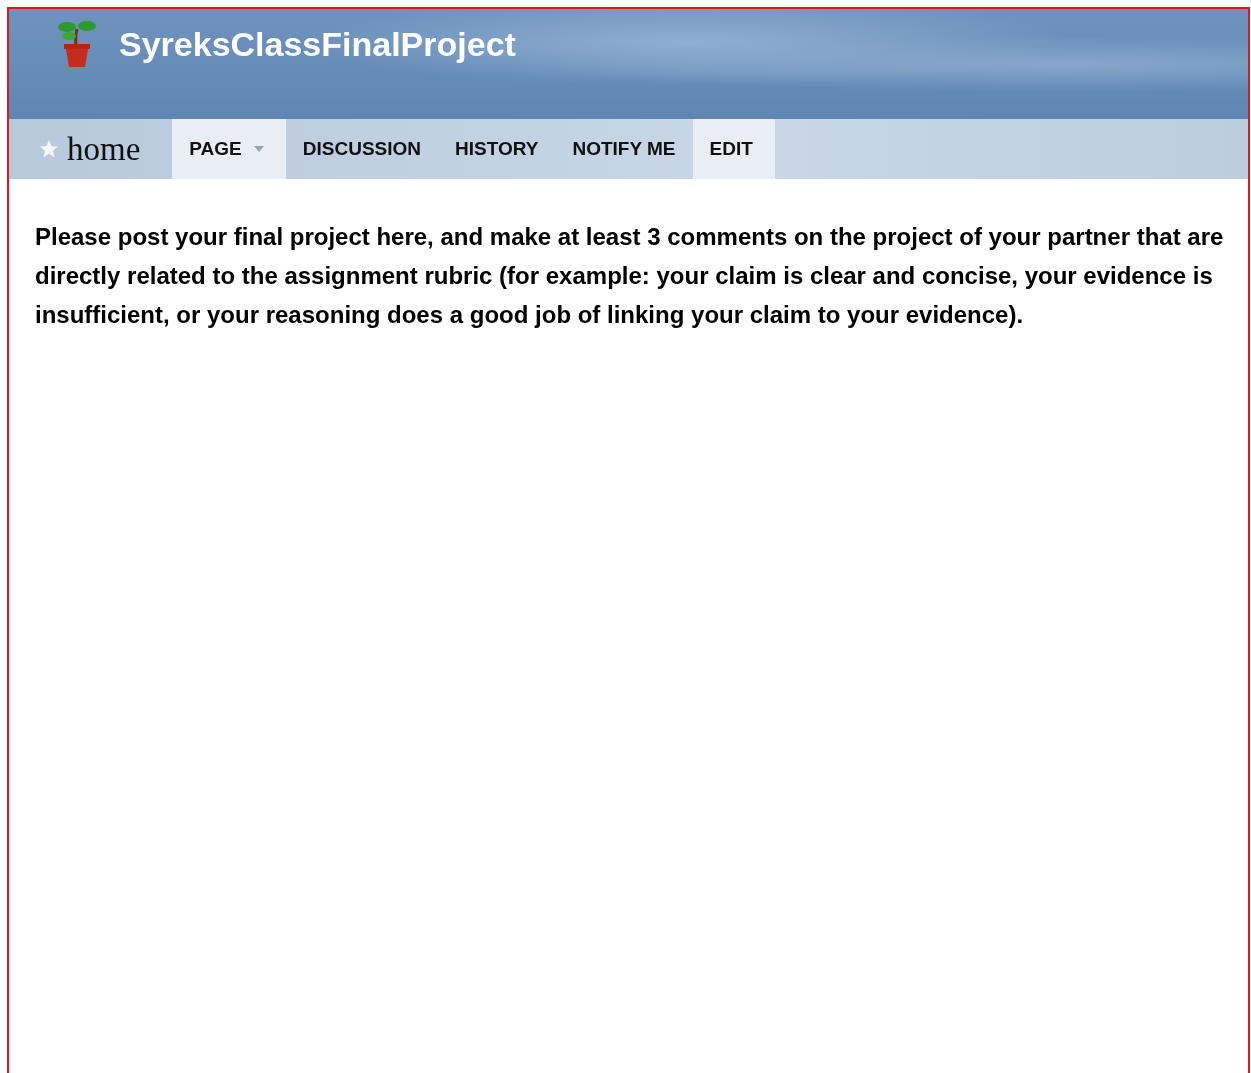 The image size is (1251, 1073). I want to click on star-icon, so click(49, 149).